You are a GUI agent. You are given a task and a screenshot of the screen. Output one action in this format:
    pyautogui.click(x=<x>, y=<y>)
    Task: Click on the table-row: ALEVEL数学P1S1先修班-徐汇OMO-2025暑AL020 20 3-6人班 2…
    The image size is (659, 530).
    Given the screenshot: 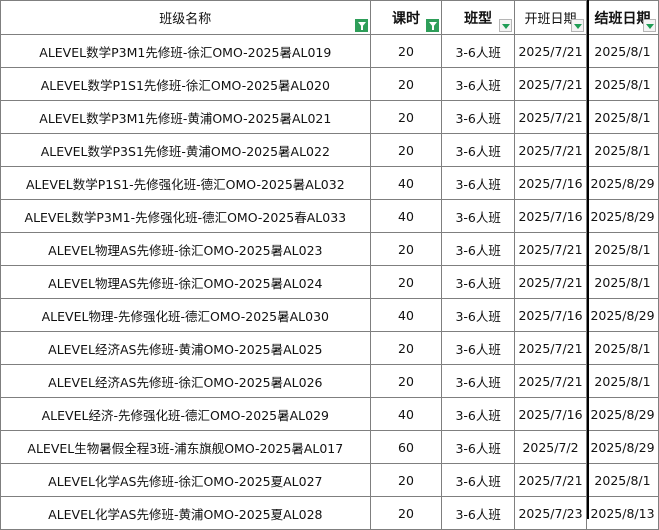 What is the action you would take?
    pyautogui.click(x=329, y=84)
    